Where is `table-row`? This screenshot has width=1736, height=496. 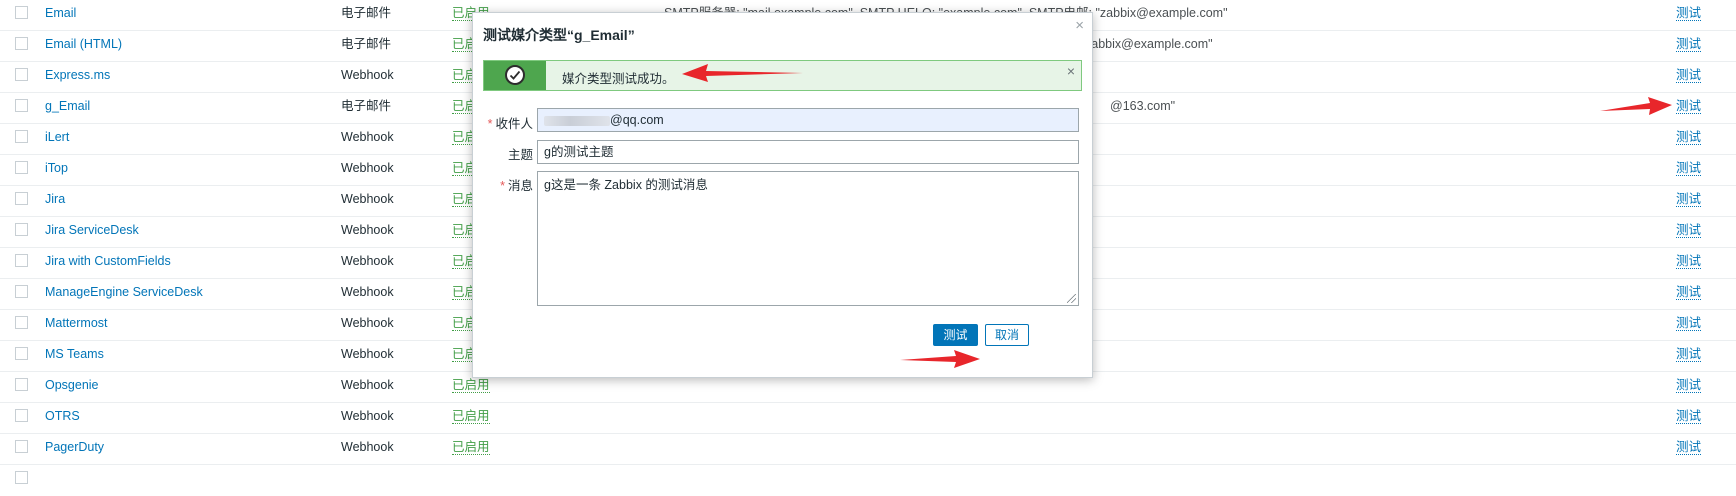 table-row is located at coordinates (868, 480).